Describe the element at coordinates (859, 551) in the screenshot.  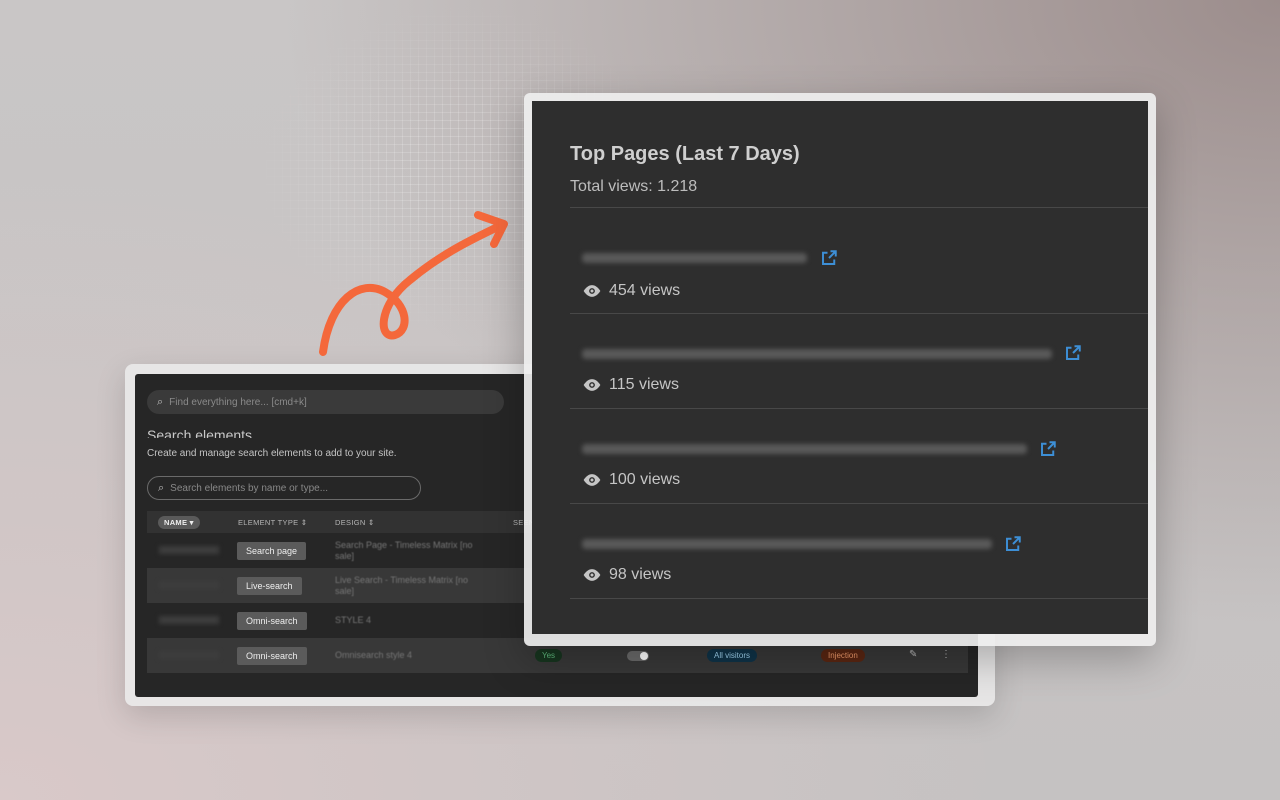
I see `list-item: 98 views` at that location.